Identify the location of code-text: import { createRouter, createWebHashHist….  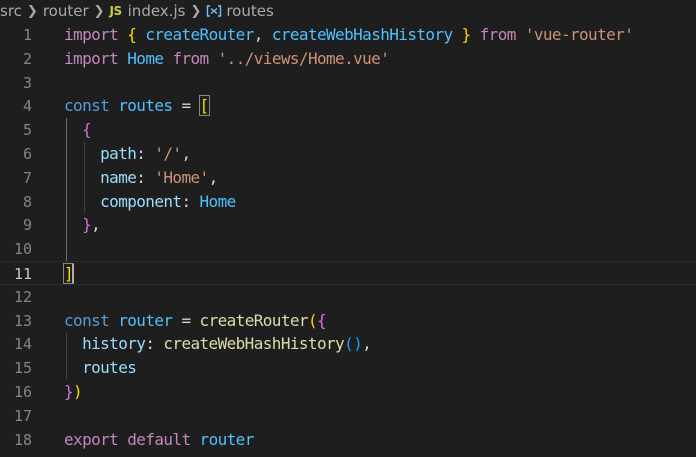
(349, 35).